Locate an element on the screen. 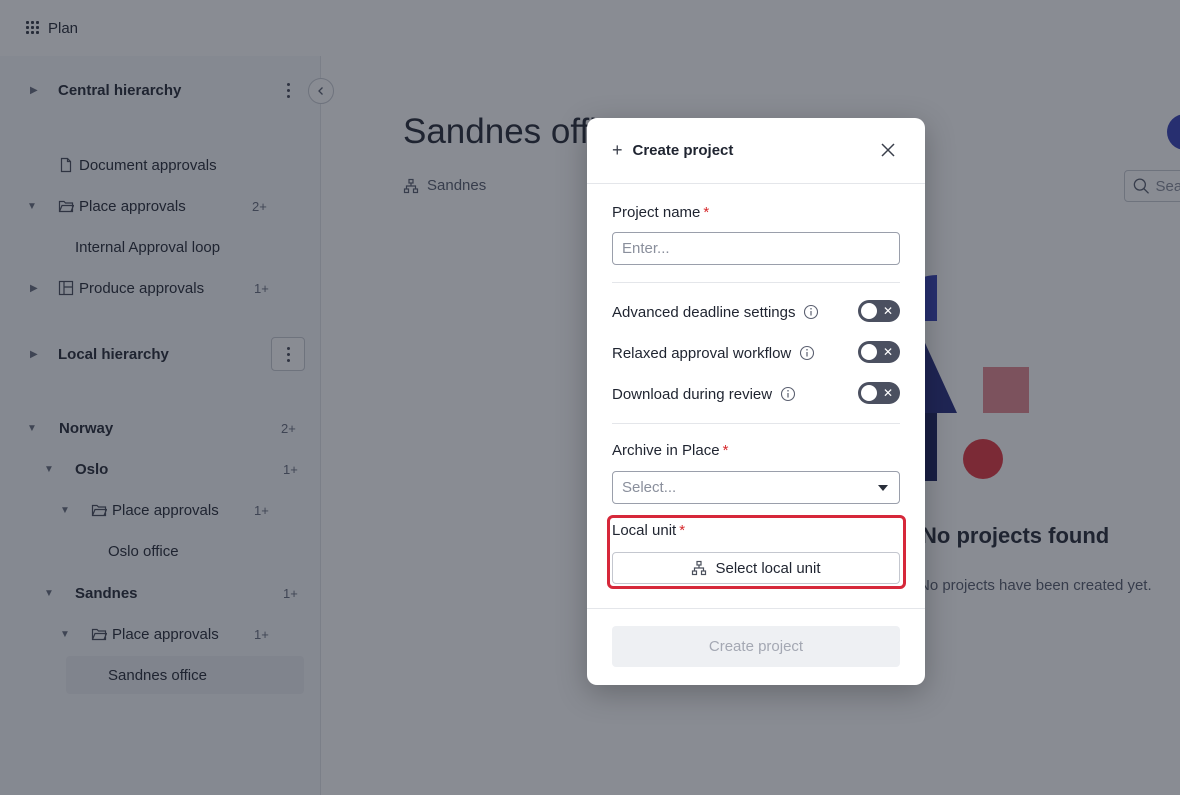  hierarchy-icon is located at coordinates (699, 568).